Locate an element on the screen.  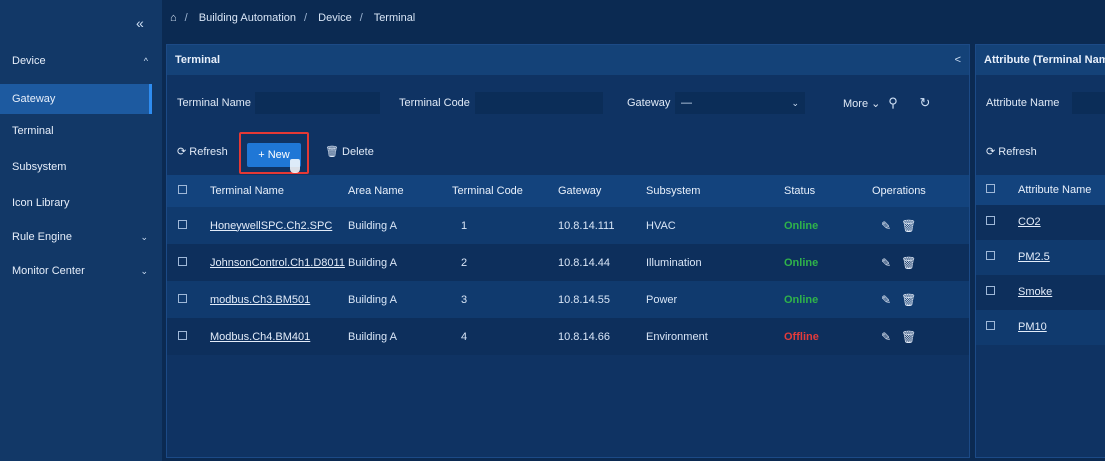
breadcrumb: ⌂ / Building Automation / Device / Terminal is located at coordinates (296, 18).